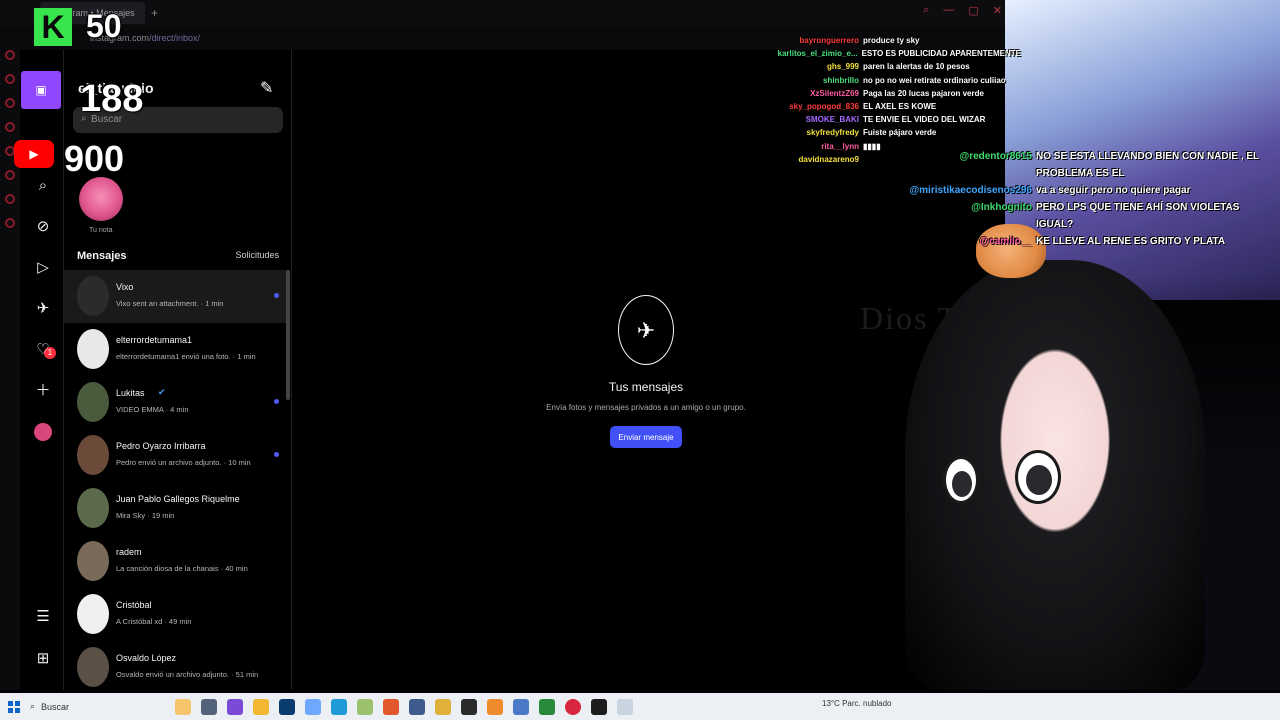 The width and height of the screenshot is (1280, 720). Describe the element at coordinates (1131, 241) in the screenshot. I see `chat-text: KE LLEVE AL RENE ES GRITO Y PLATA` at that location.